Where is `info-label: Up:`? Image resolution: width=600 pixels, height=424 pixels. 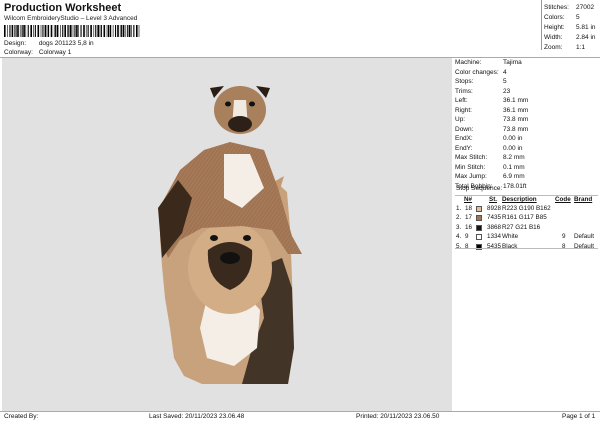
info-label: Up: is located at coordinates (460, 119).